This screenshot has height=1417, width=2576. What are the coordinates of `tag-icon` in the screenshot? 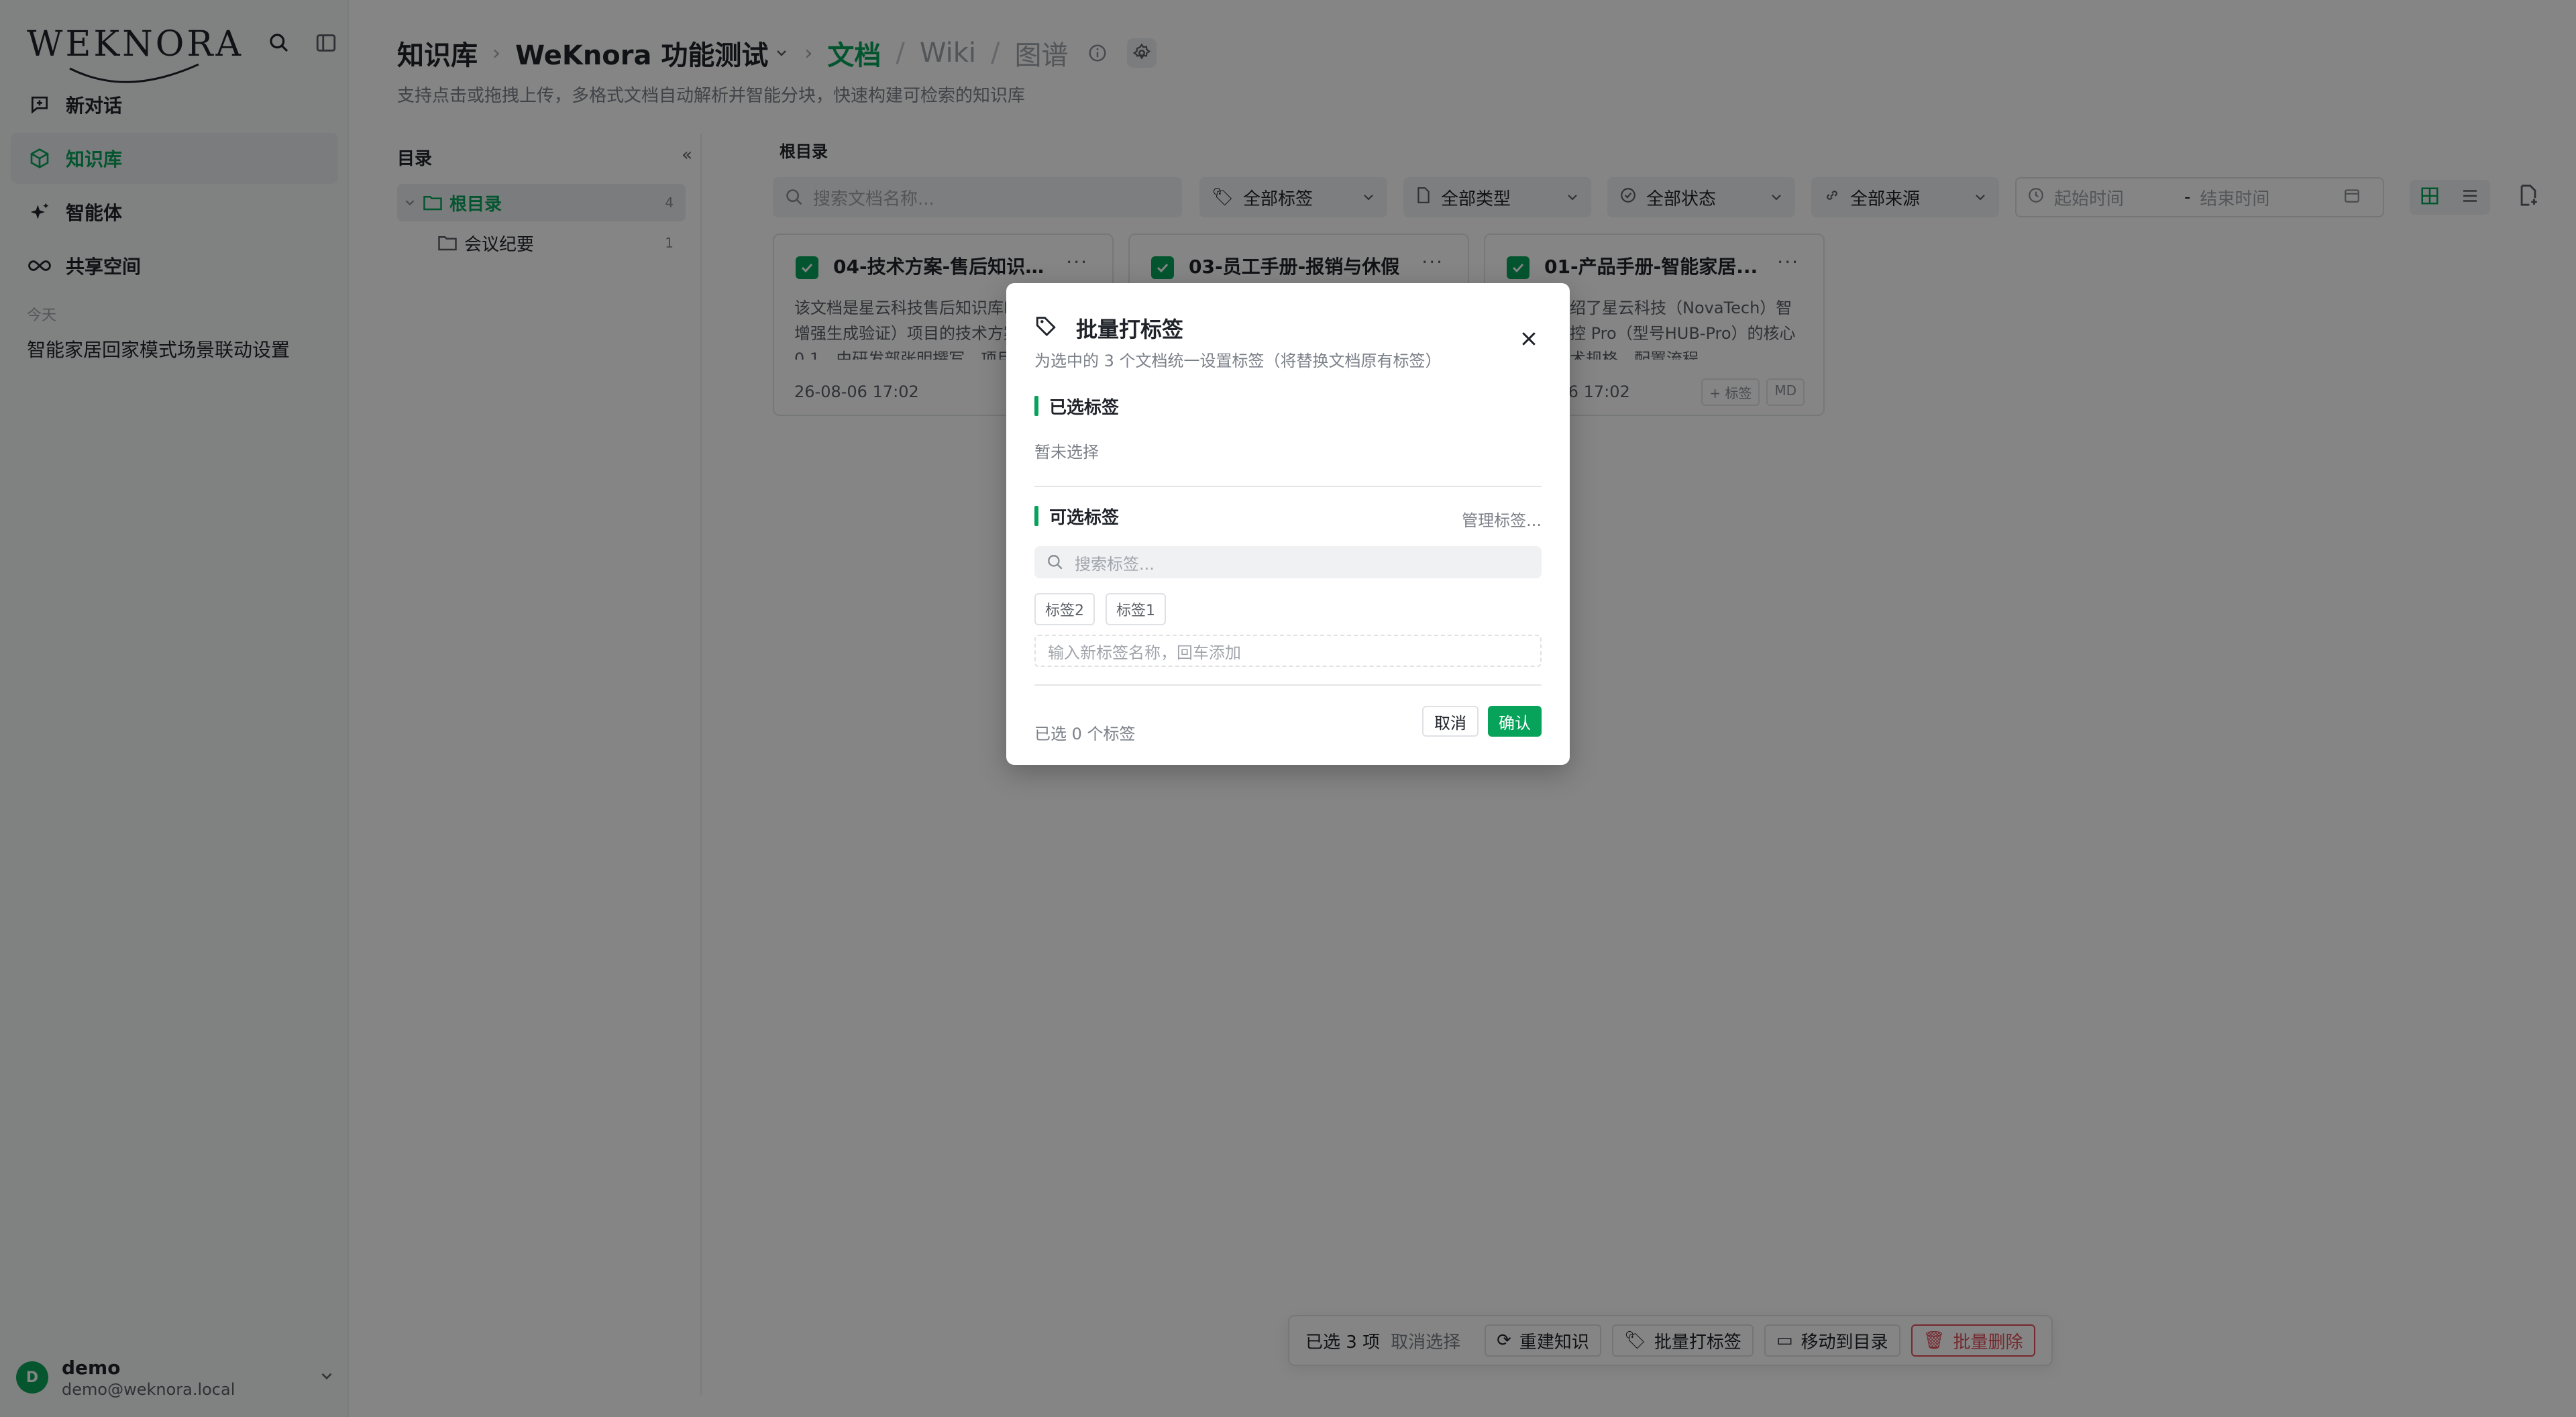 It's located at (1046, 327).